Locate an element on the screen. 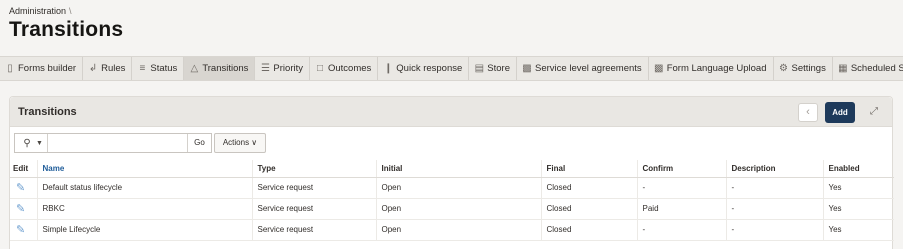 The height and width of the screenshot is (249, 903). search-box: ⚲ ▼ Go is located at coordinates (113, 143).